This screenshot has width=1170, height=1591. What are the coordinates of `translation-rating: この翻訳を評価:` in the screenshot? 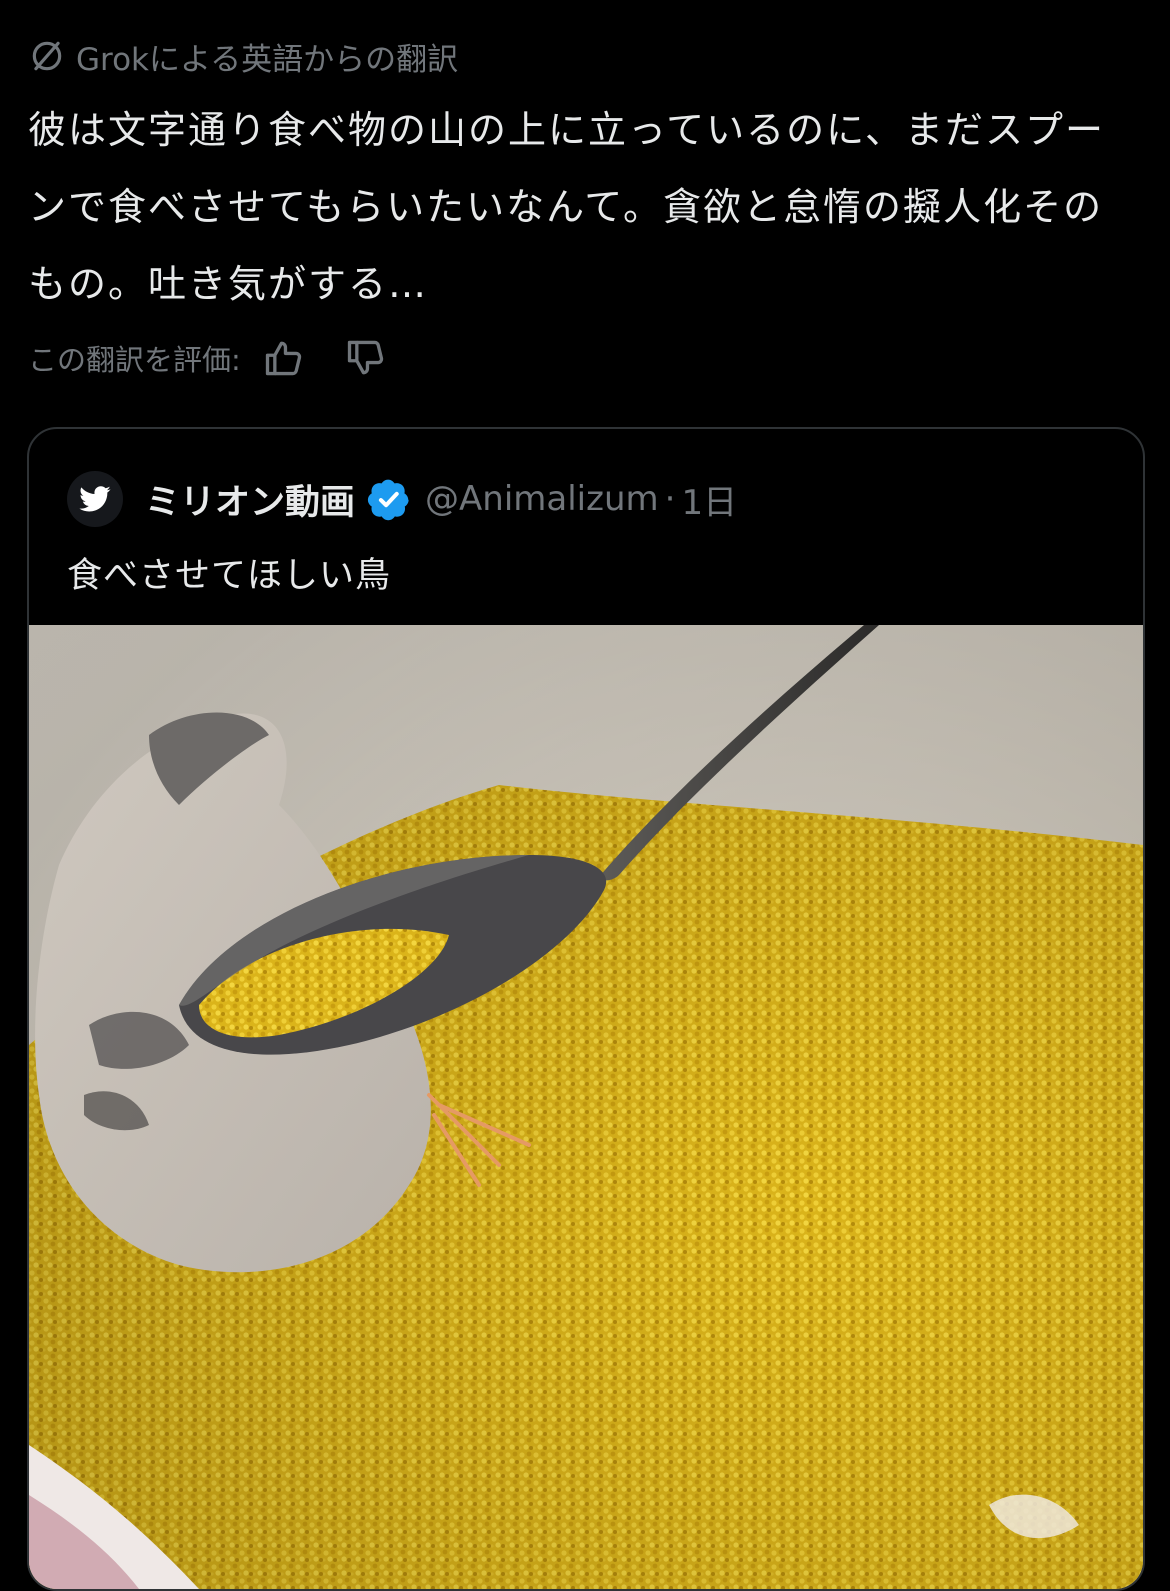 It's located at (208, 358).